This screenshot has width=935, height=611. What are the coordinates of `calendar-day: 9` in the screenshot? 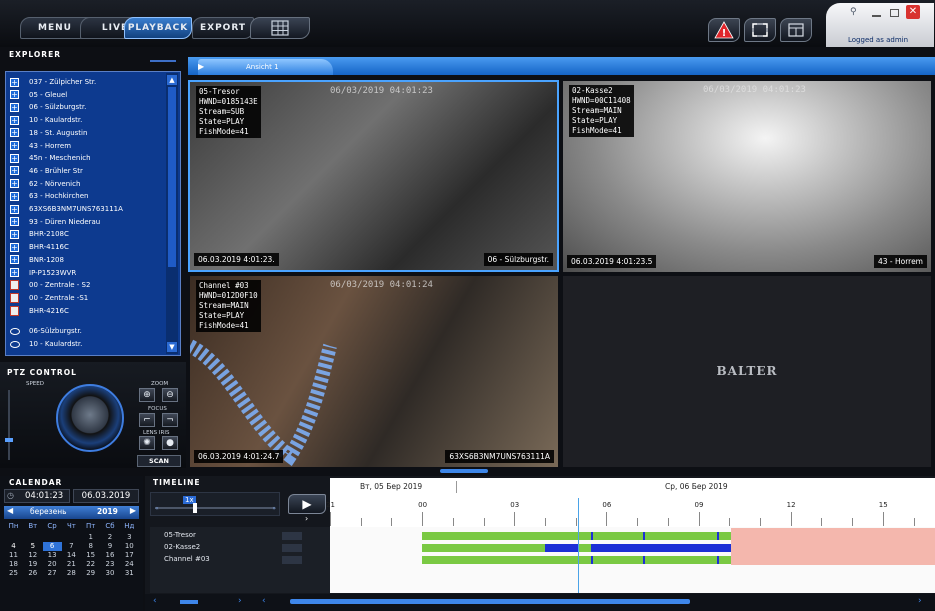 It's located at (110, 546).